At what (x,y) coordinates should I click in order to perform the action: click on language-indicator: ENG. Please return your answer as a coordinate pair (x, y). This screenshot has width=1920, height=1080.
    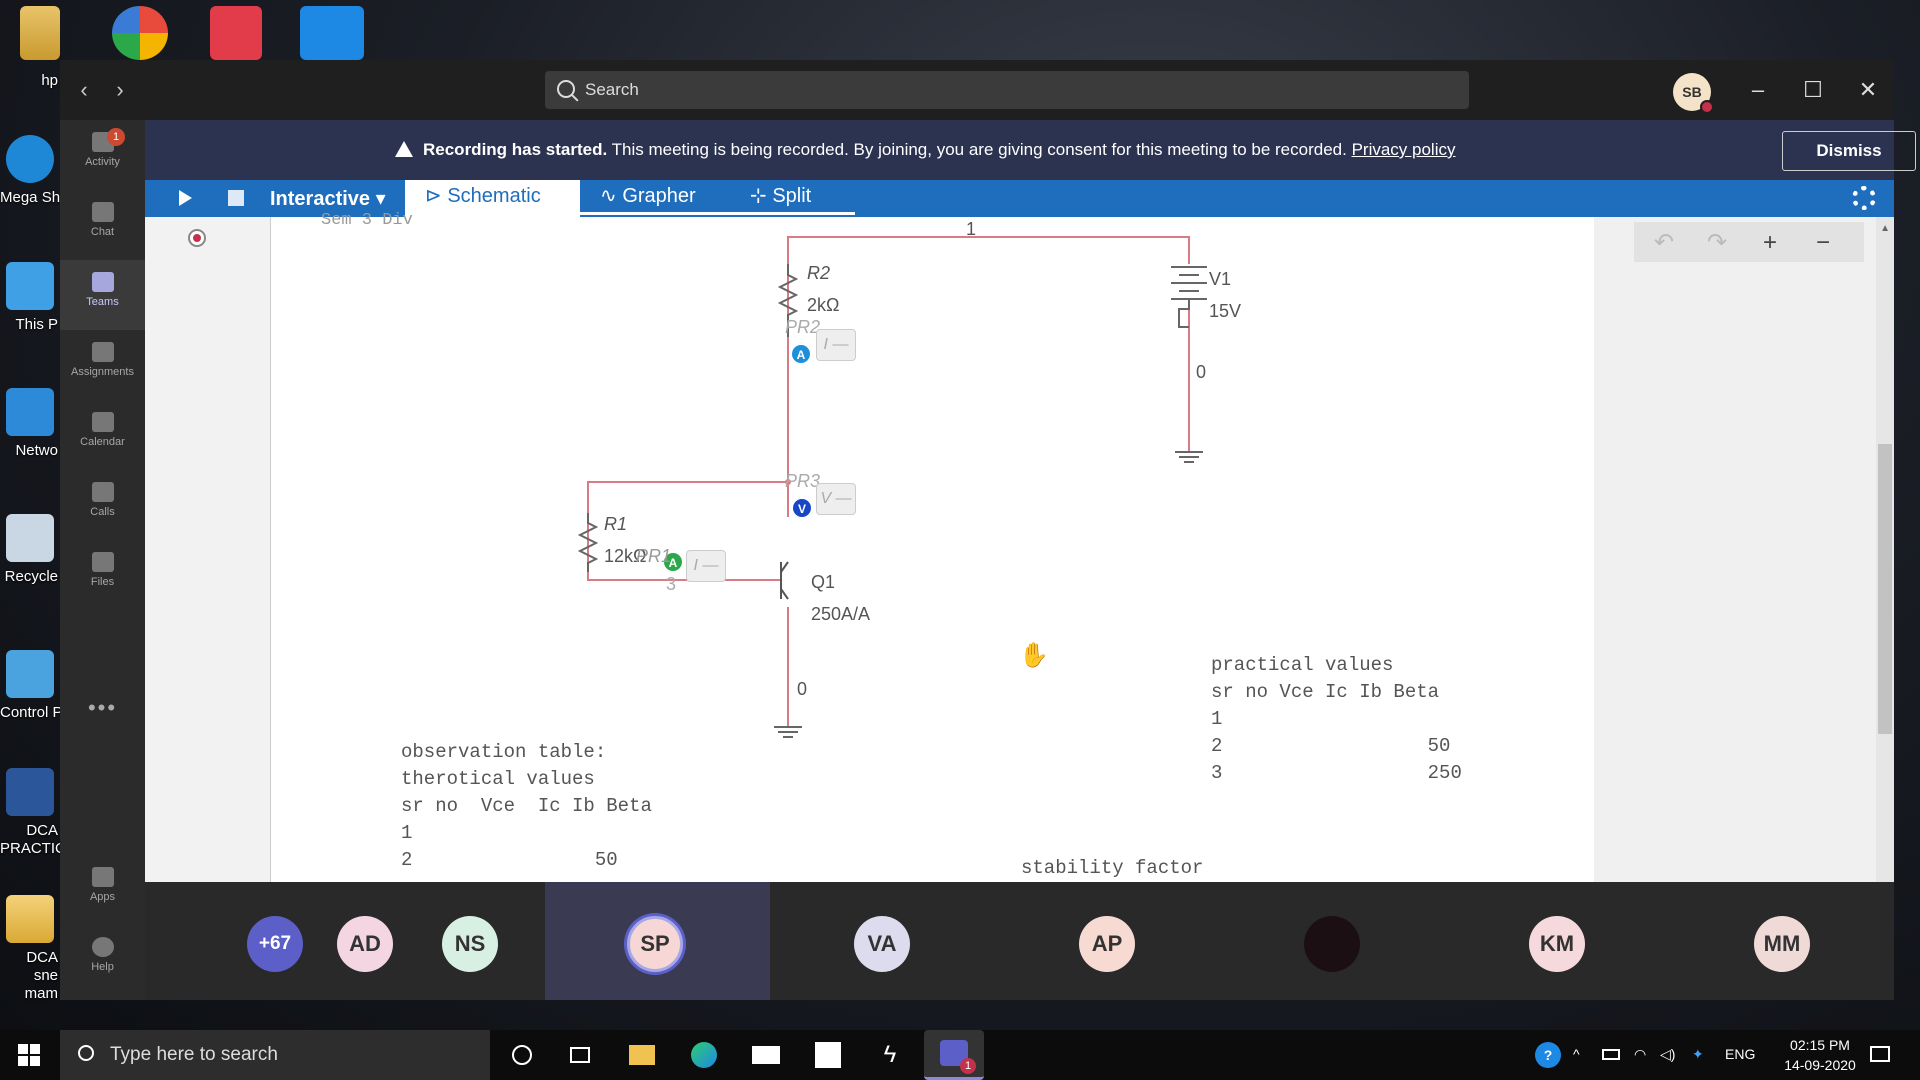
    Looking at the image, I should click on (1740, 1054).